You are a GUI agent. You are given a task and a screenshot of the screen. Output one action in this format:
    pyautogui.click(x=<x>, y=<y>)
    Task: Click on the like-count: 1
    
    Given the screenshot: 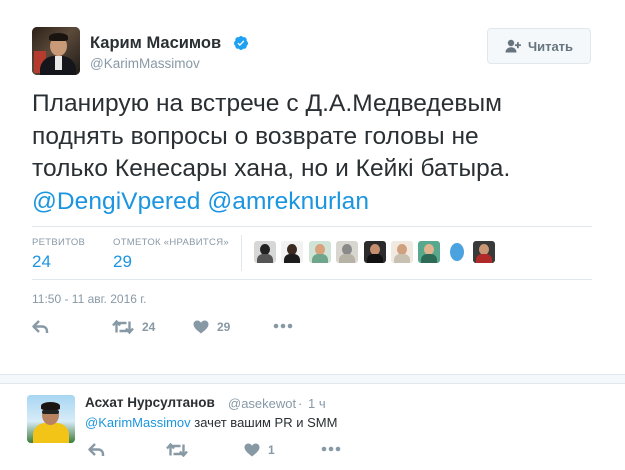 What is the action you would take?
    pyautogui.click(x=271, y=450)
    